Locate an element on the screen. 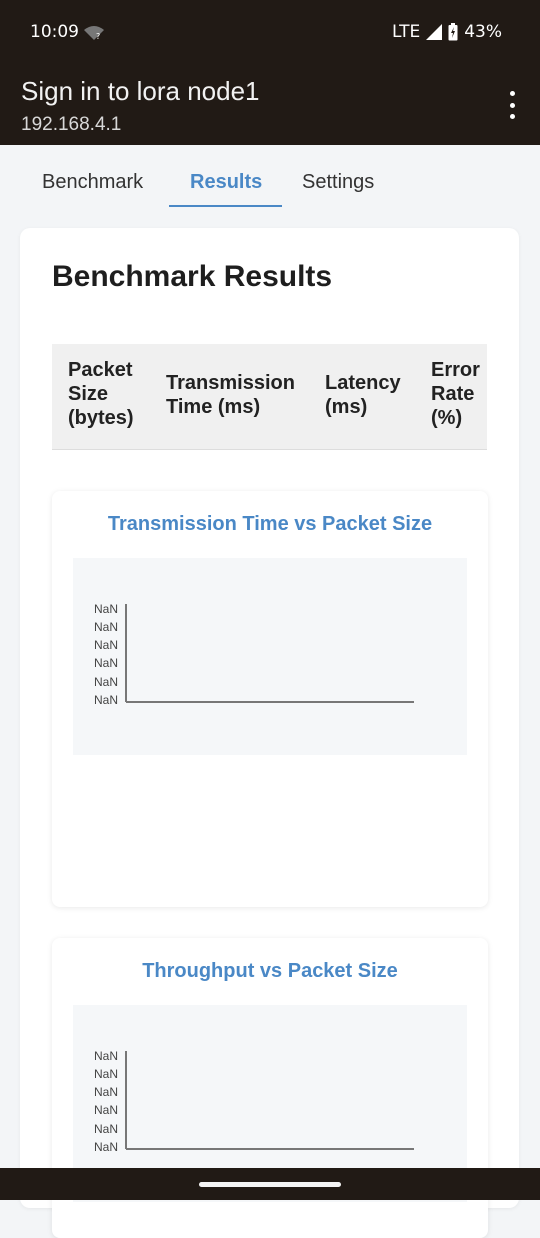 This screenshot has width=540, height=1238. battery-level: 43% is located at coordinates (483, 32).